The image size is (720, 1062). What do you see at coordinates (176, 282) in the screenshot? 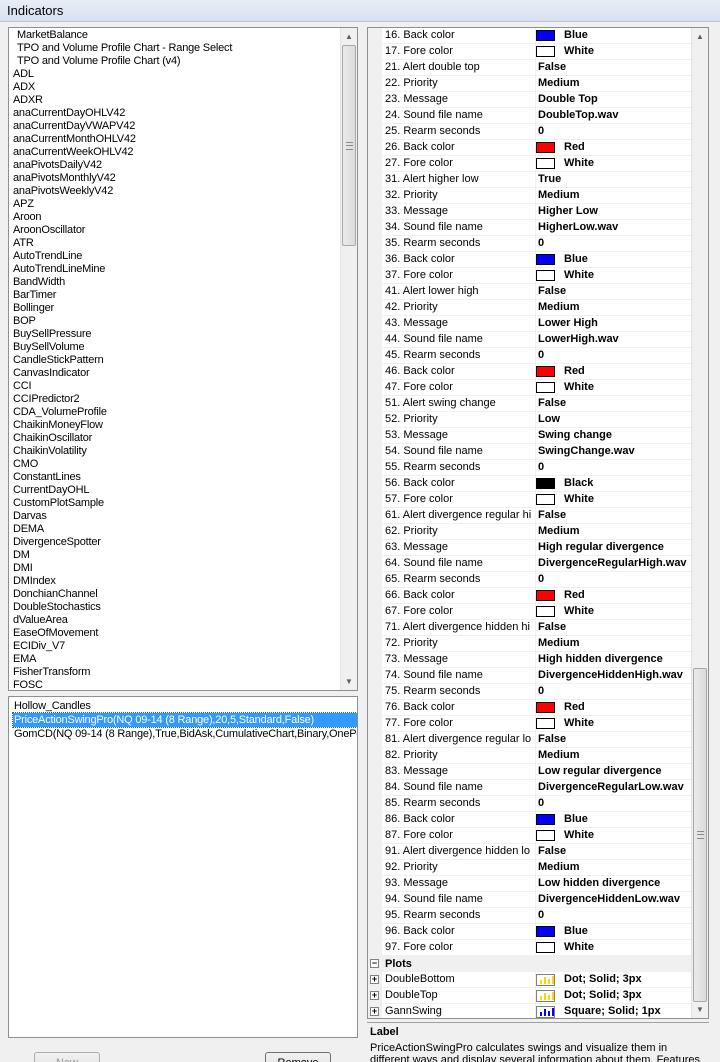
I see `indicator-list-item: BandWidth` at bounding box center [176, 282].